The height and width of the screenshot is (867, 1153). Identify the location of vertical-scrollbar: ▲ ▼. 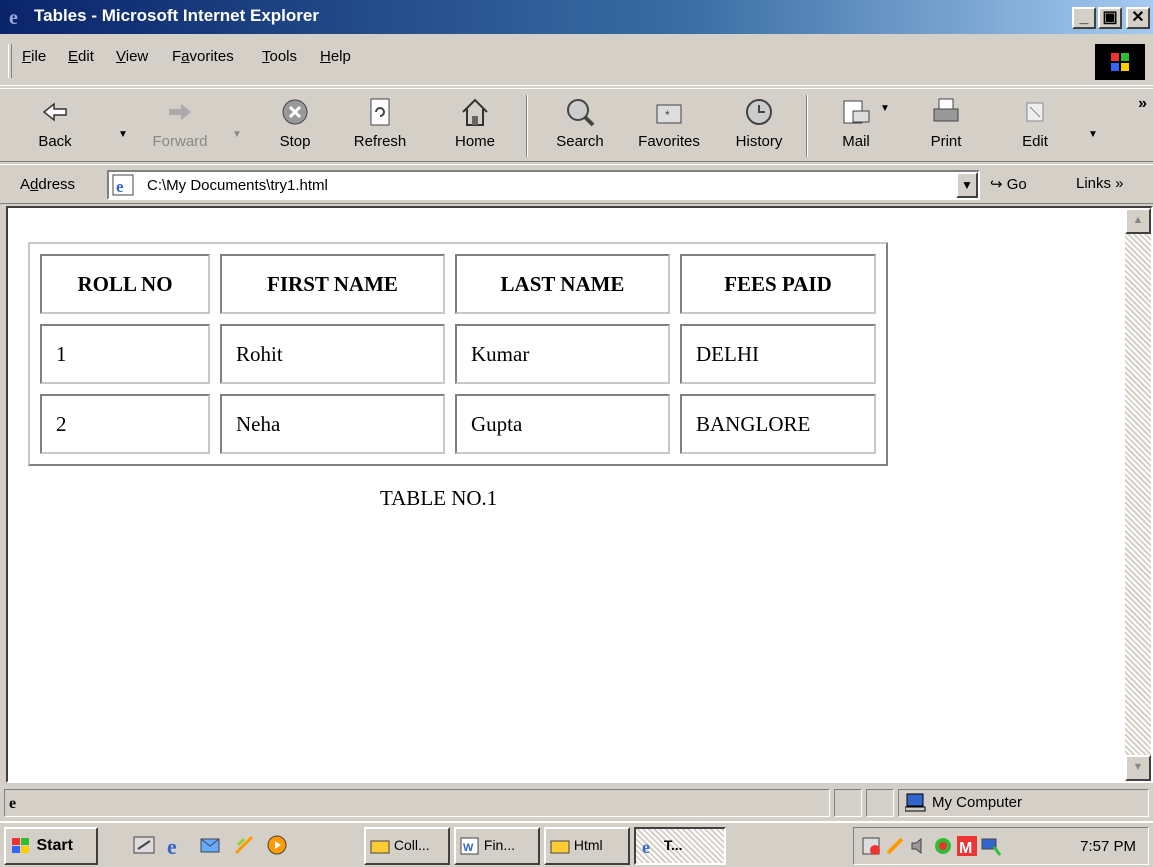
(1138, 494).